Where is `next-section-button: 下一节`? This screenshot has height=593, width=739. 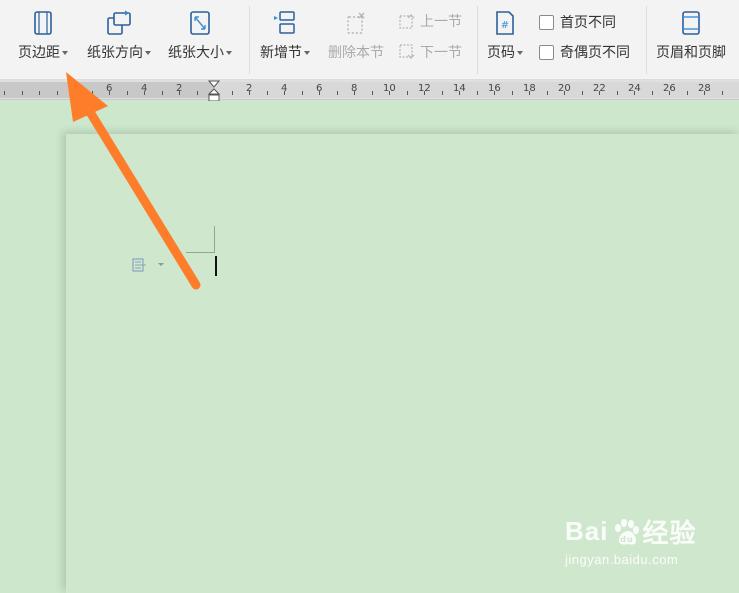 next-section-button: 下一节 is located at coordinates (430, 52).